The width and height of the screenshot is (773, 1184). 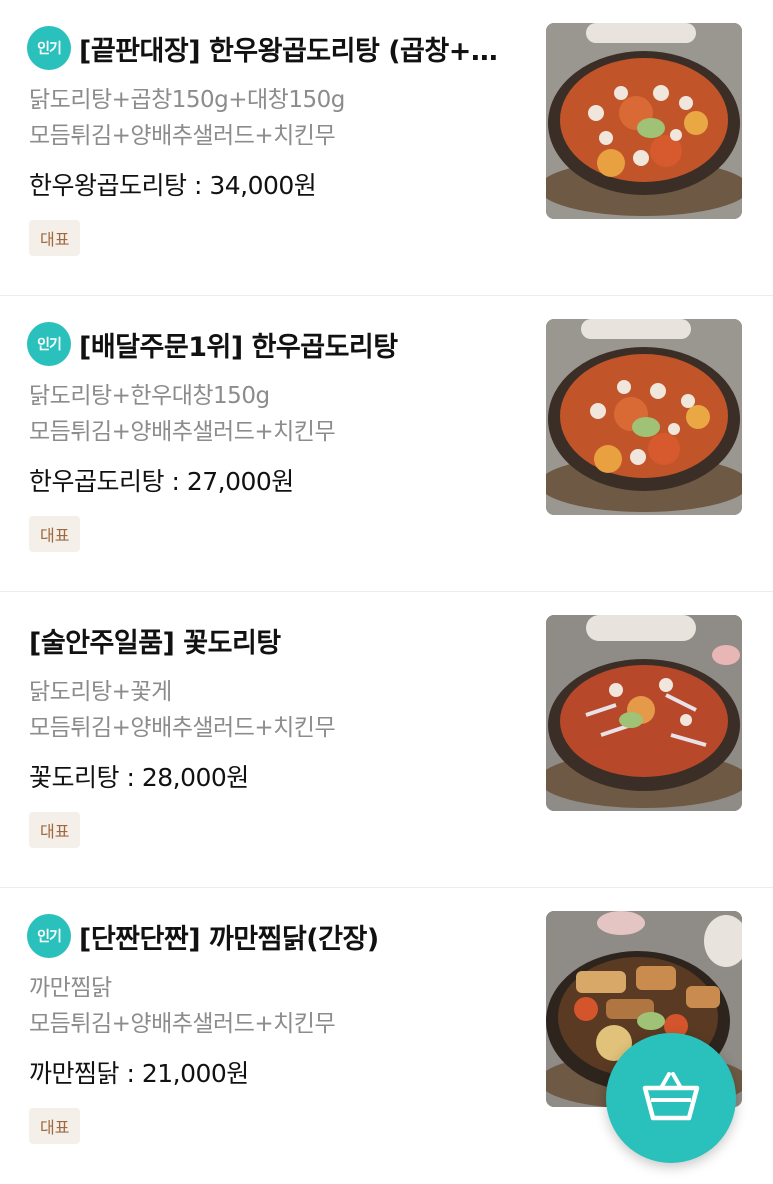 What do you see at coordinates (238, 347) in the screenshot?
I see `menu-item-title: [배달주문1위] 한우곱도리탕` at bounding box center [238, 347].